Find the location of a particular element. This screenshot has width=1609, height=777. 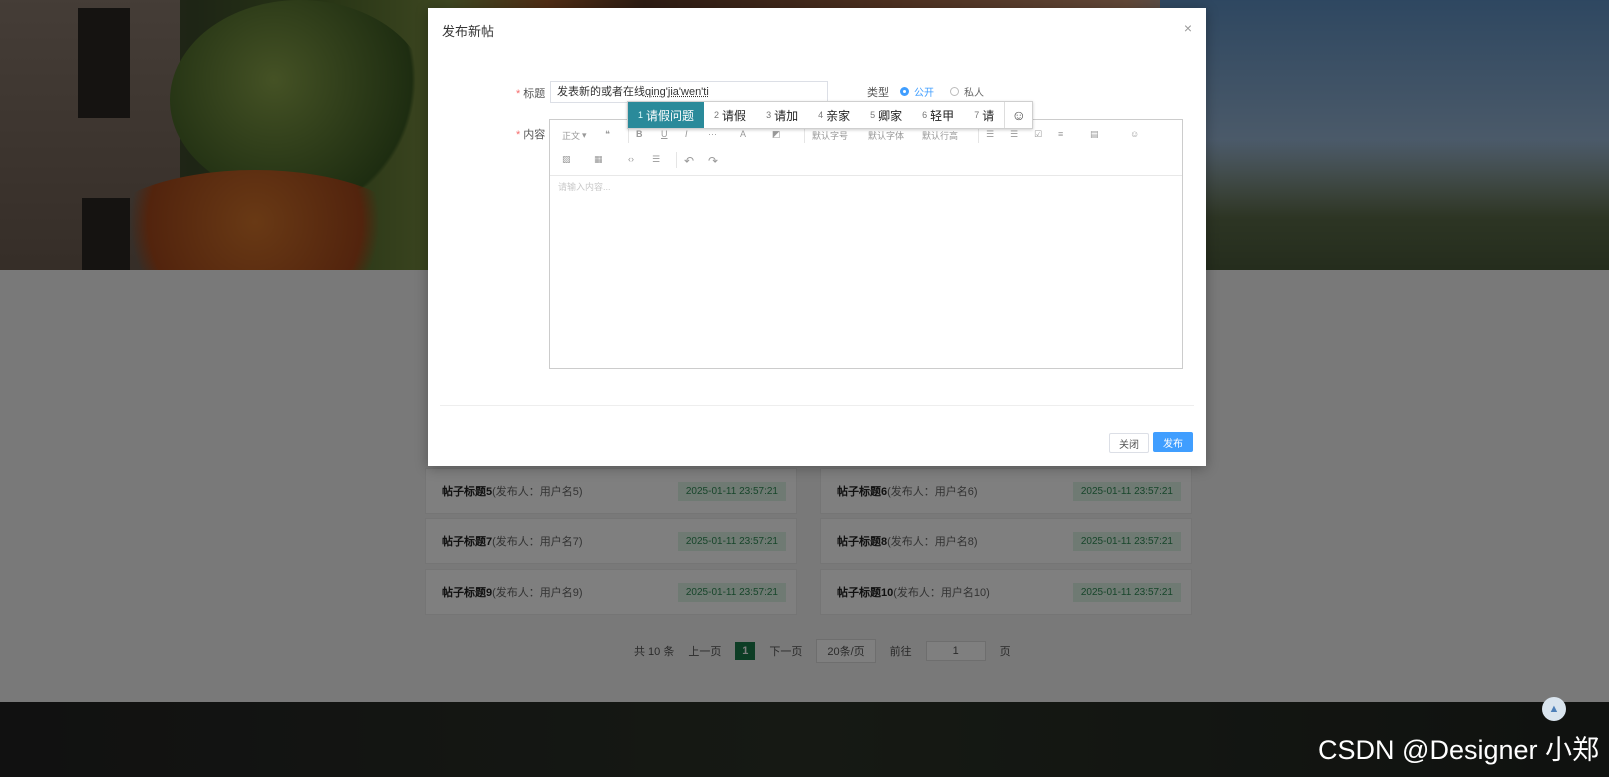

ime-candidate: 6 轻甲 is located at coordinates (938, 115).